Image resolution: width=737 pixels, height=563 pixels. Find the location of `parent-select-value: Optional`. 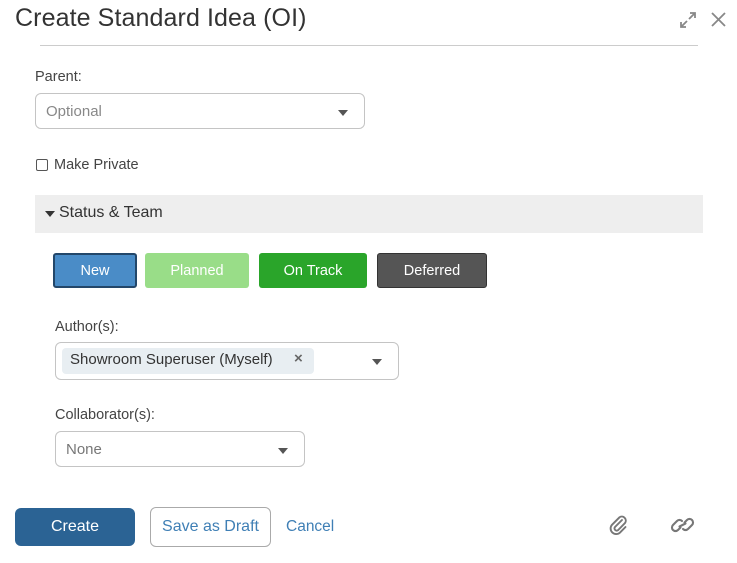

parent-select-value: Optional is located at coordinates (74, 111).